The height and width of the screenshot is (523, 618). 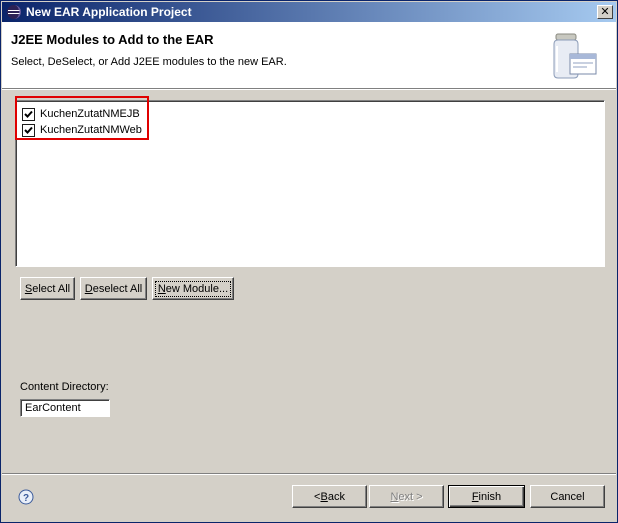 What do you see at coordinates (14, 12) in the screenshot?
I see `eclipse-icon` at bounding box center [14, 12].